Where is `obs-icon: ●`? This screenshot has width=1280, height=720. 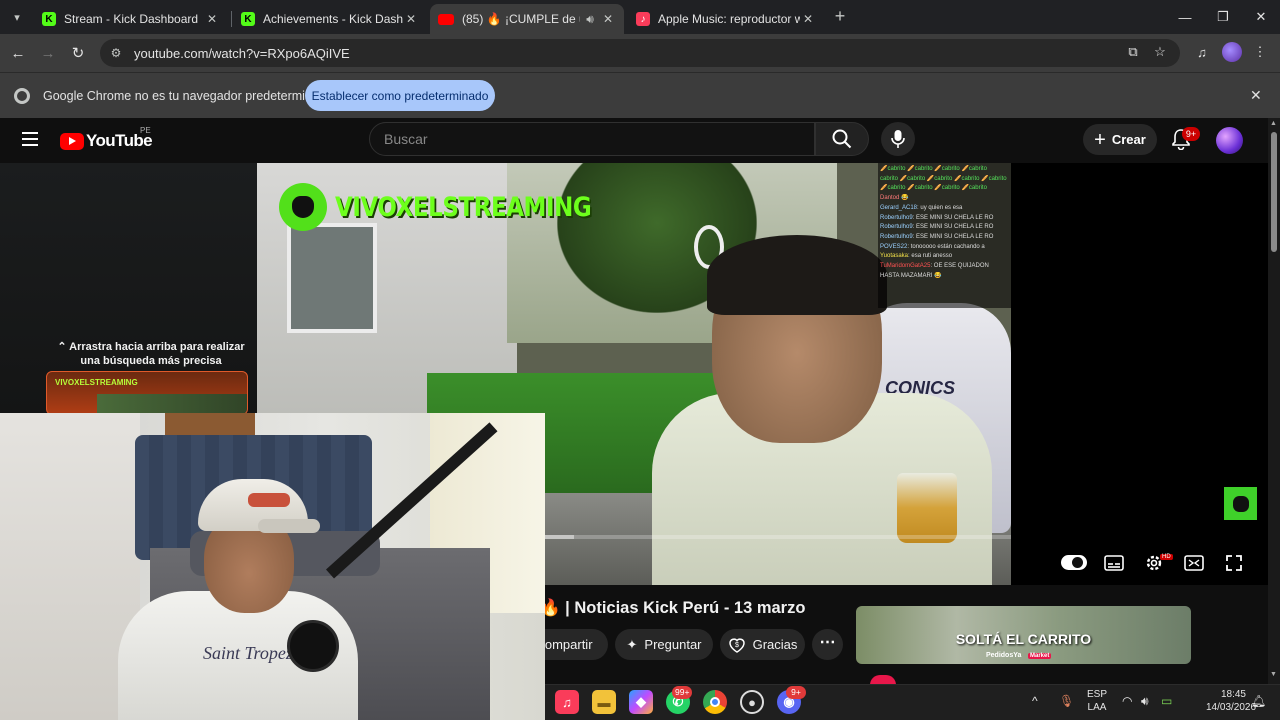
obs-icon: ● is located at coordinates (752, 702).